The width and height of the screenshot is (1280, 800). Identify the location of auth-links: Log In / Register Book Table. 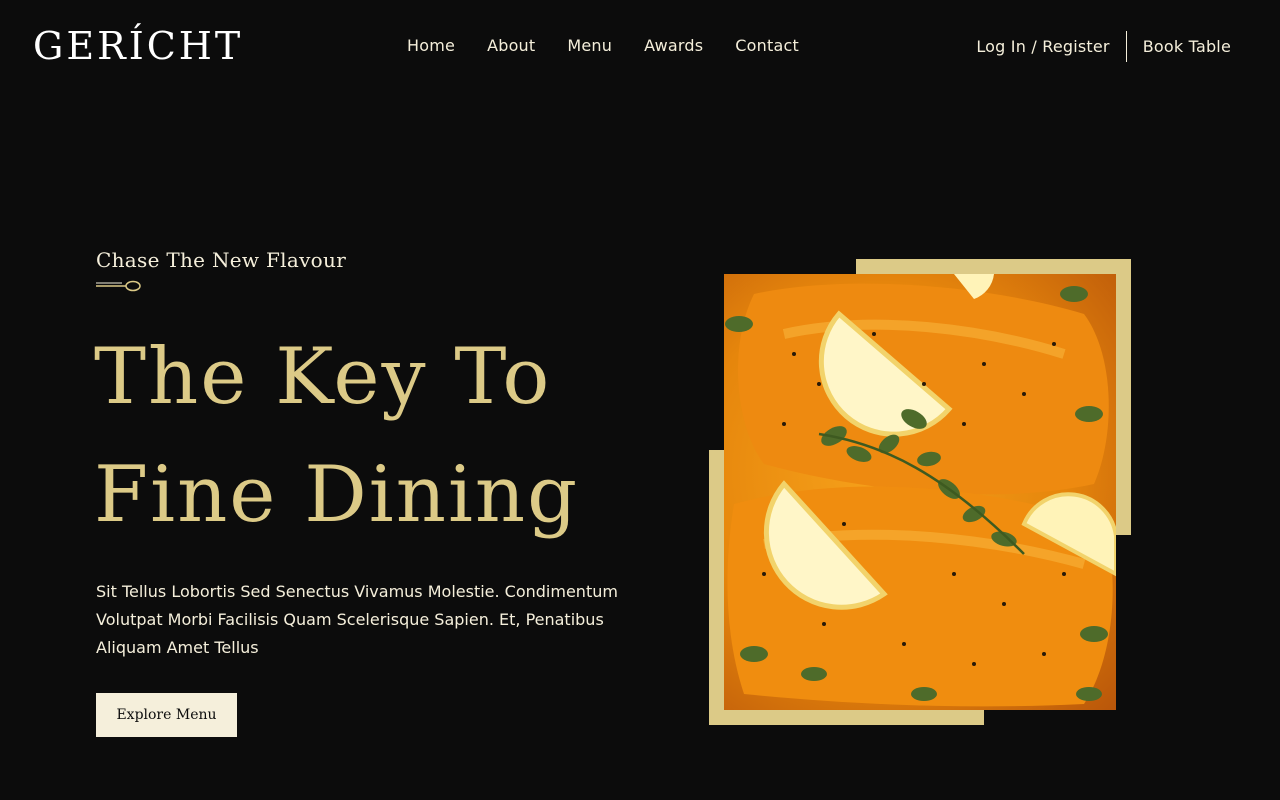
(1103, 46).